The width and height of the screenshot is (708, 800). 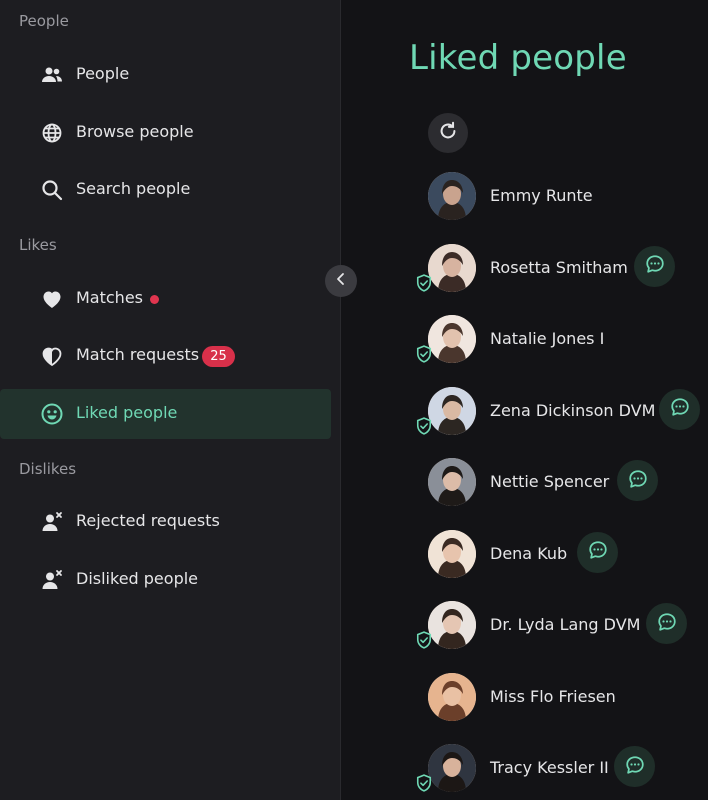 I want to click on sidebar-item-people: People, so click(x=165, y=75).